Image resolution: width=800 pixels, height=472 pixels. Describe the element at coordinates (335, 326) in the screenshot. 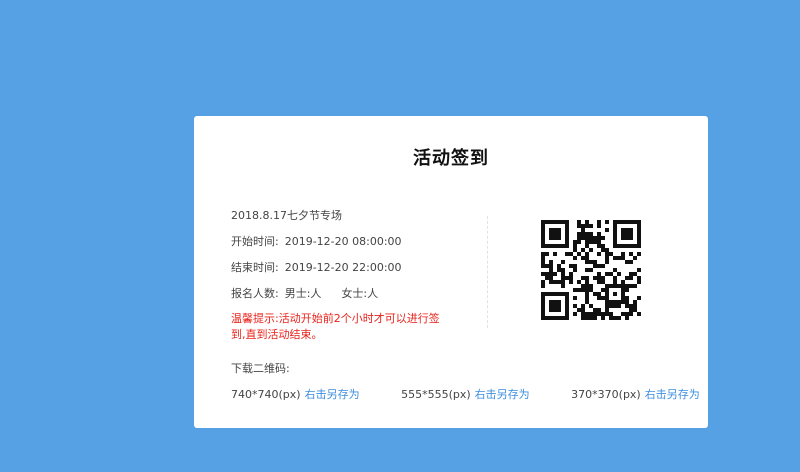

I see `notice-text: 温馨提示:活动开始前2个小时才可以进行签到,直到活动结束。` at that location.